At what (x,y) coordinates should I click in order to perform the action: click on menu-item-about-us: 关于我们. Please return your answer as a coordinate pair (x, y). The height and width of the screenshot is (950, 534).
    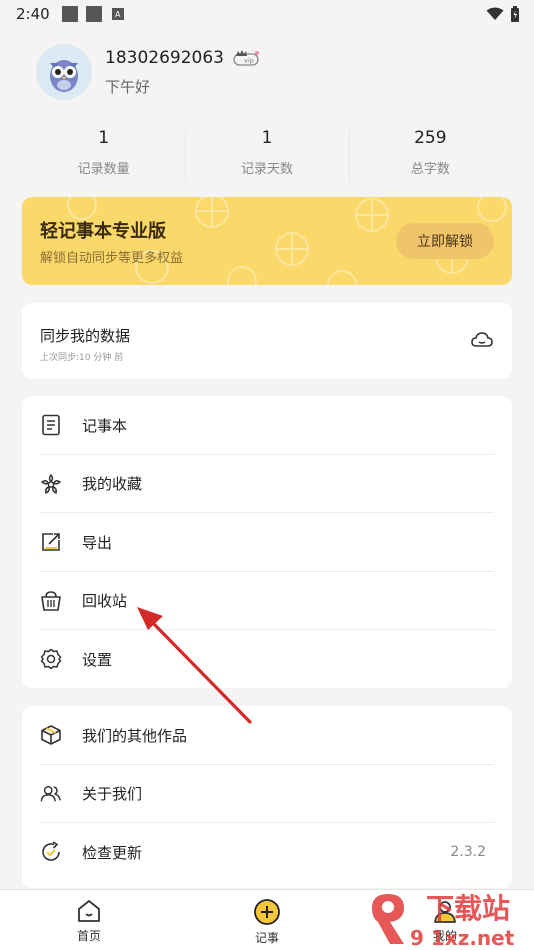
    Looking at the image, I should click on (267, 794).